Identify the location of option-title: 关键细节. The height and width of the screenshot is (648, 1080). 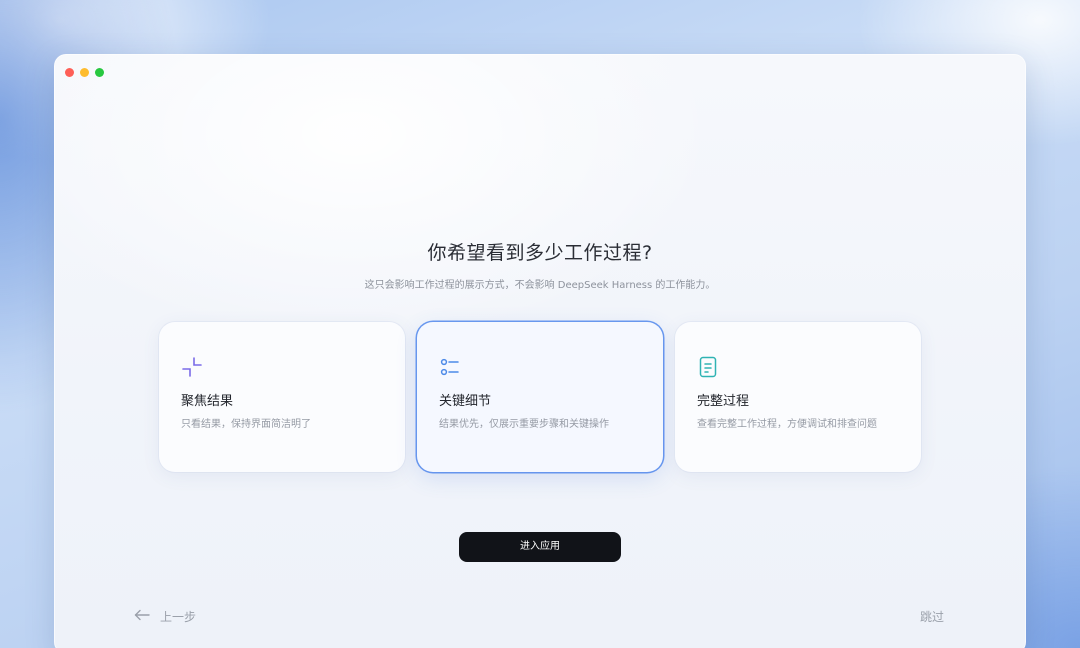
(465, 401).